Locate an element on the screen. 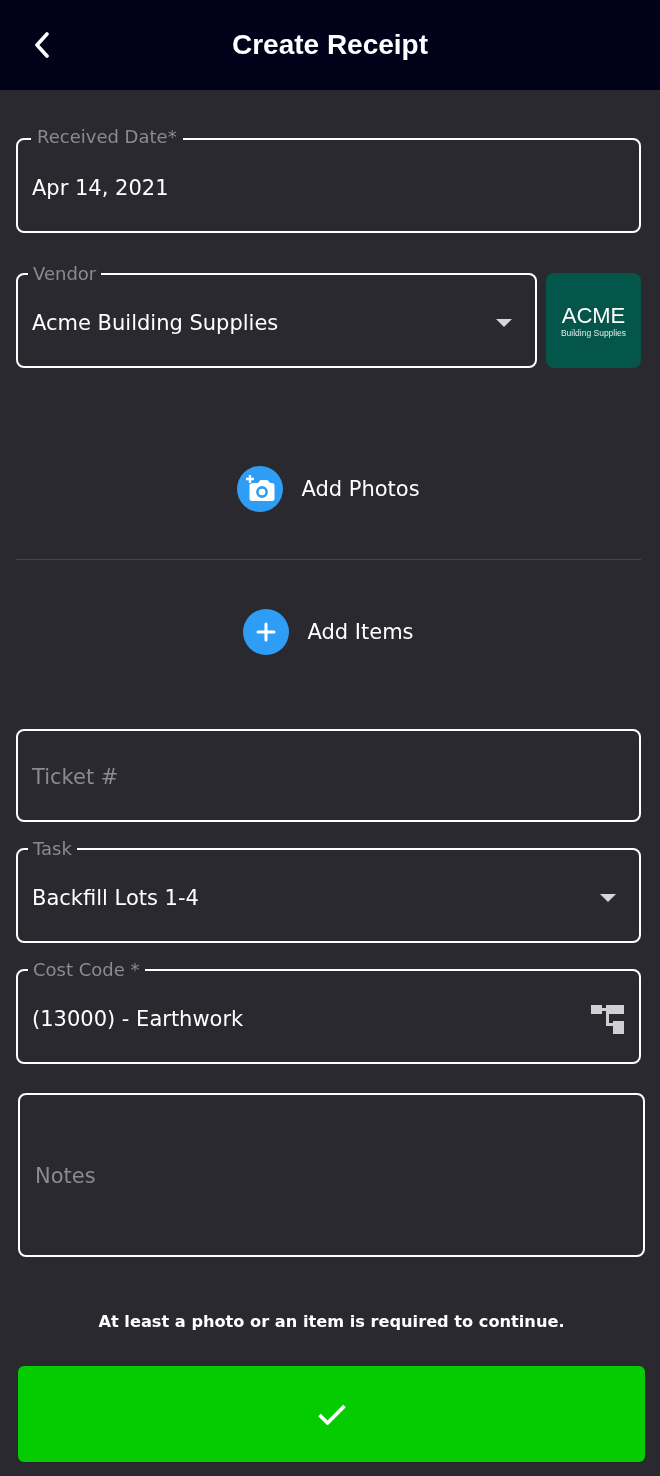 The width and height of the screenshot is (660, 1476). dropdown-field: Vendor Acme Building Supplies is located at coordinates (276, 316).